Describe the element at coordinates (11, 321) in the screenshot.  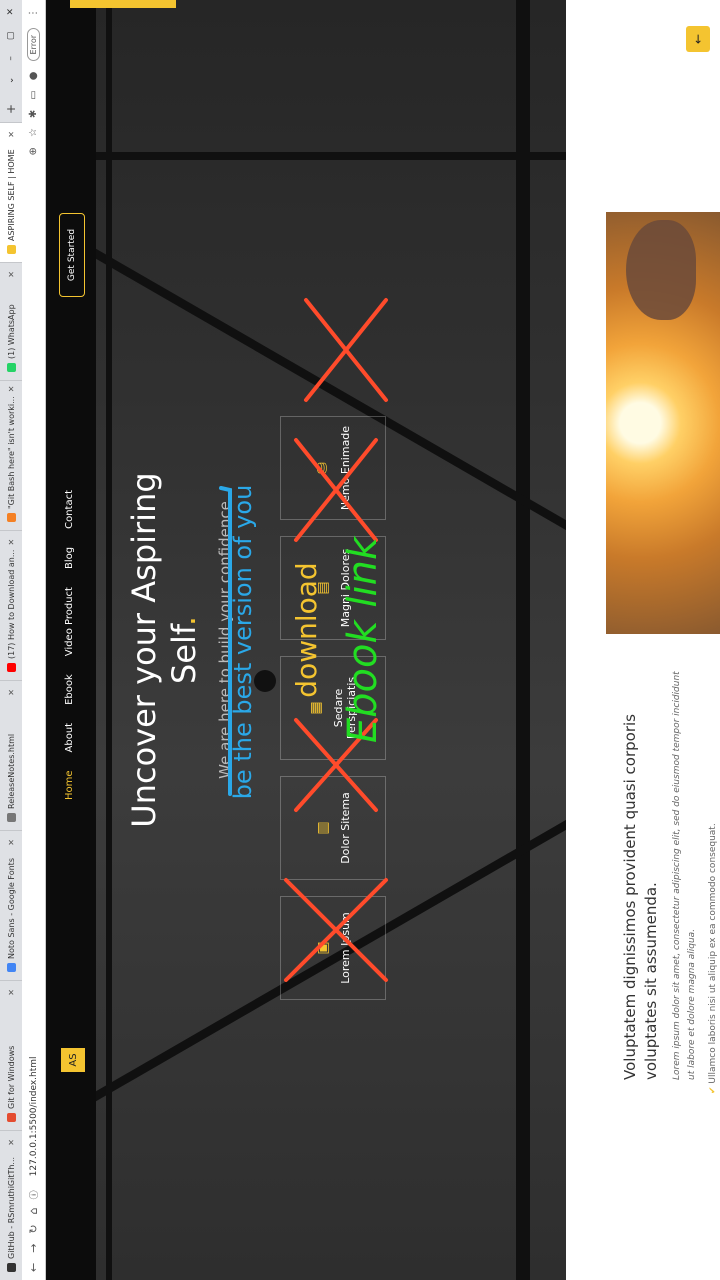
I see `tab-whatsapp: (1) WhatsApp ✕` at that location.